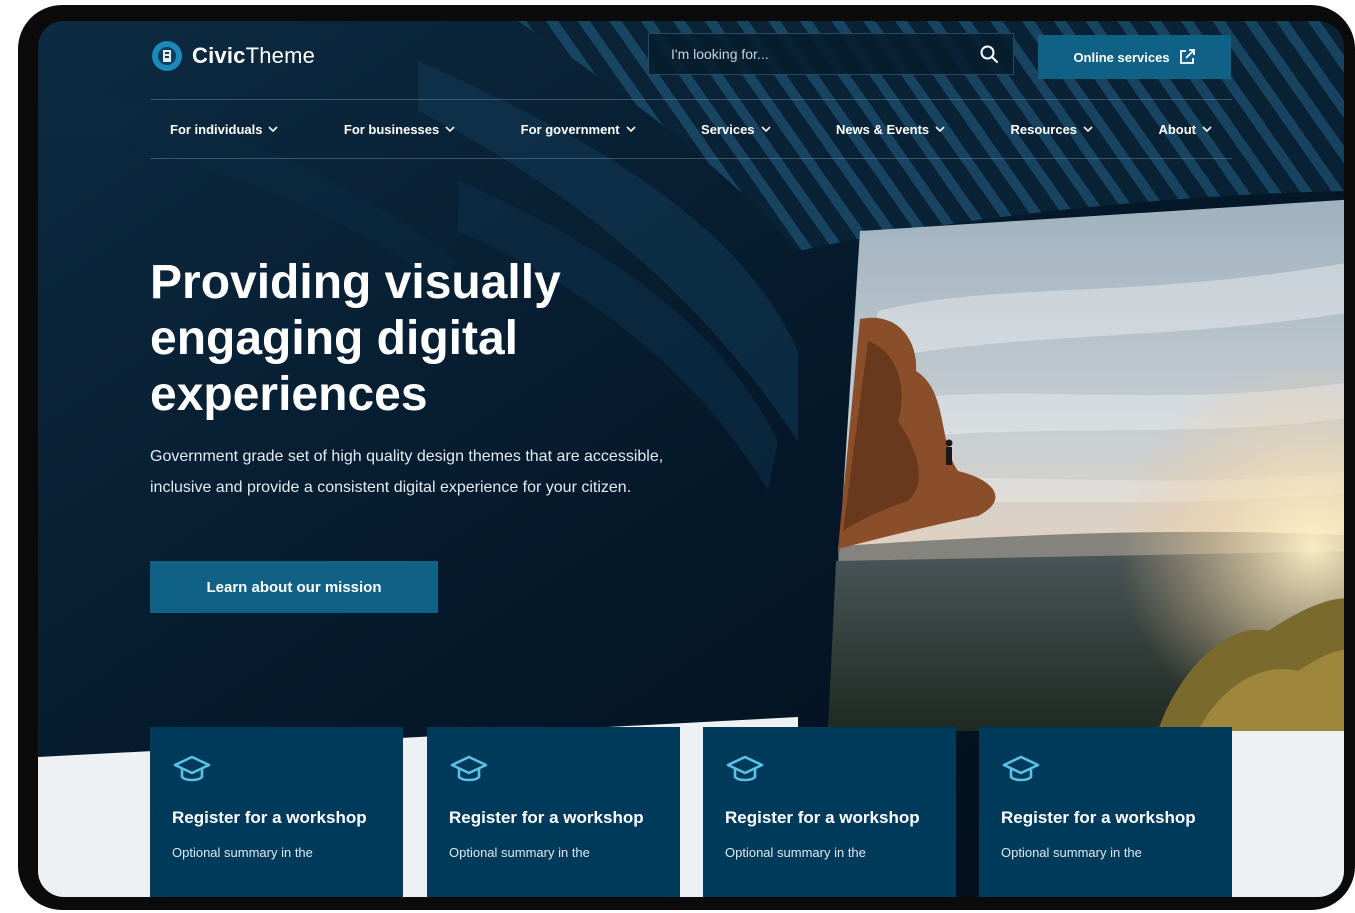 The image size is (1355, 913). I want to click on logo-text-light: Theme, so click(280, 55).